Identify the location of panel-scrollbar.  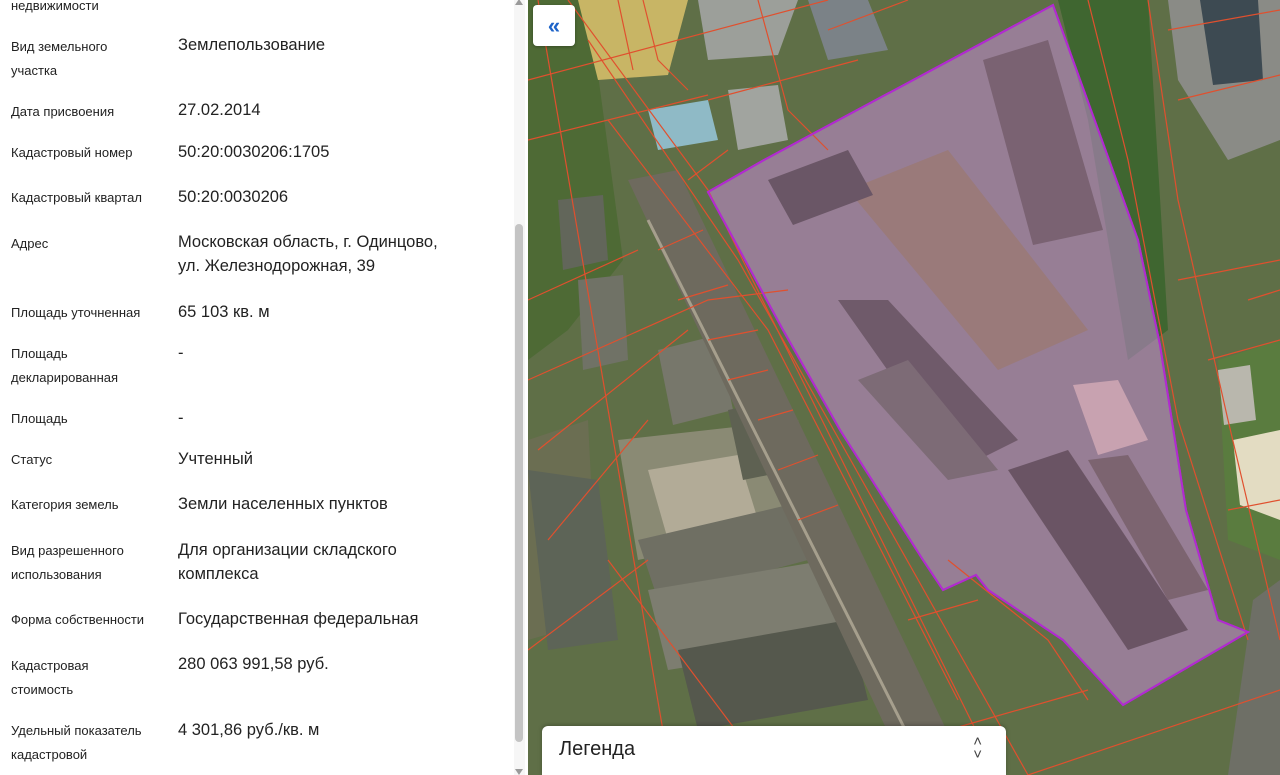
(519, 387).